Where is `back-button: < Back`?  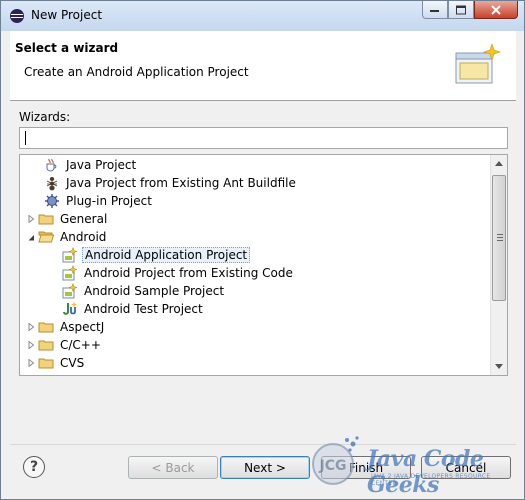 back-button: < Back is located at coordinates (173, 467).